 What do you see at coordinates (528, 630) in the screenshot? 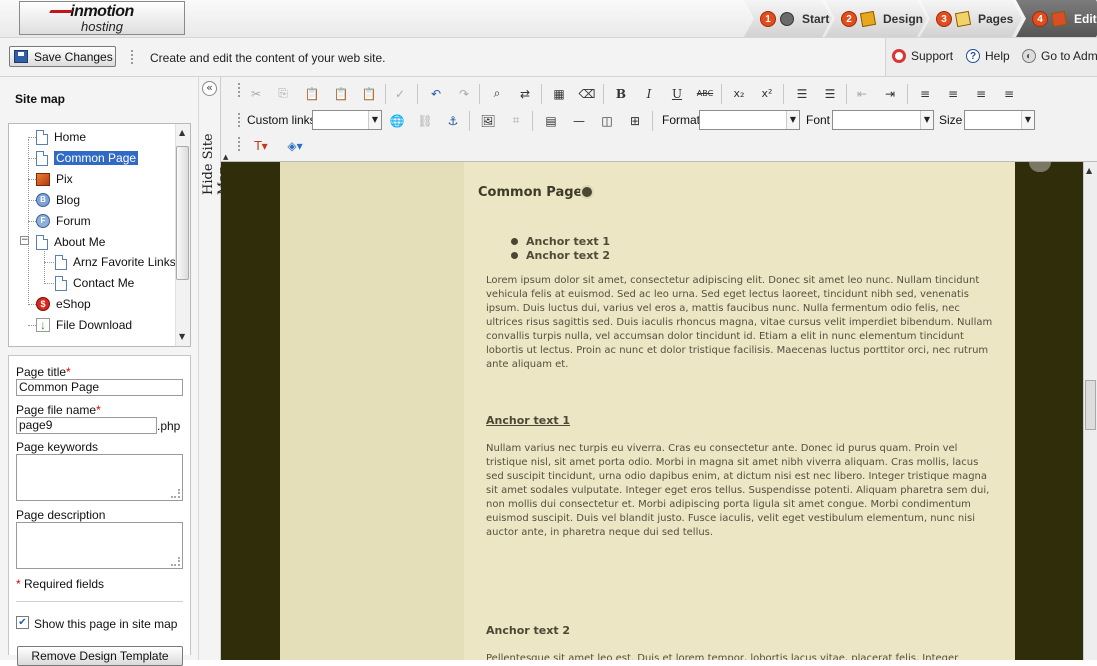
I see `section-heading: Anchor text 2` at bounding box center [528, 630].